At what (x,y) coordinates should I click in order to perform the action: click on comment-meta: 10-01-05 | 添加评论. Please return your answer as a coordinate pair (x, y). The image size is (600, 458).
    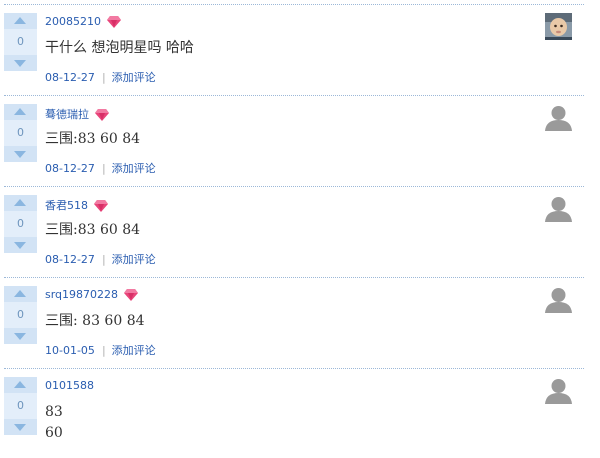
    Looking at the image, I should click on (100, 350).